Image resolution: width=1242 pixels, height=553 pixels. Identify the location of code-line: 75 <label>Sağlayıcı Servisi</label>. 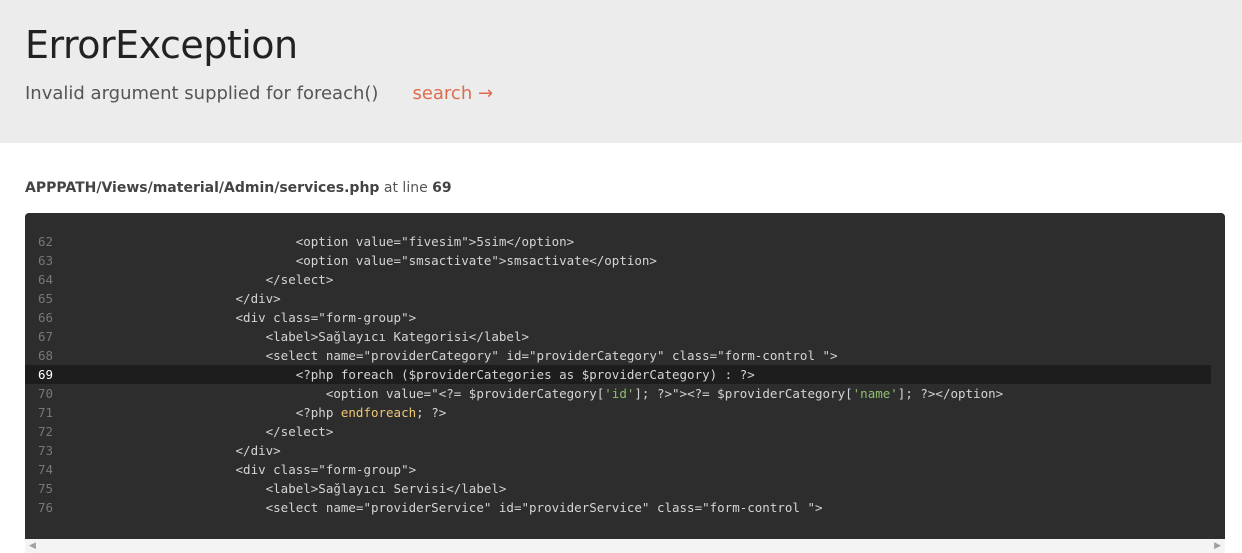
(618, 488).